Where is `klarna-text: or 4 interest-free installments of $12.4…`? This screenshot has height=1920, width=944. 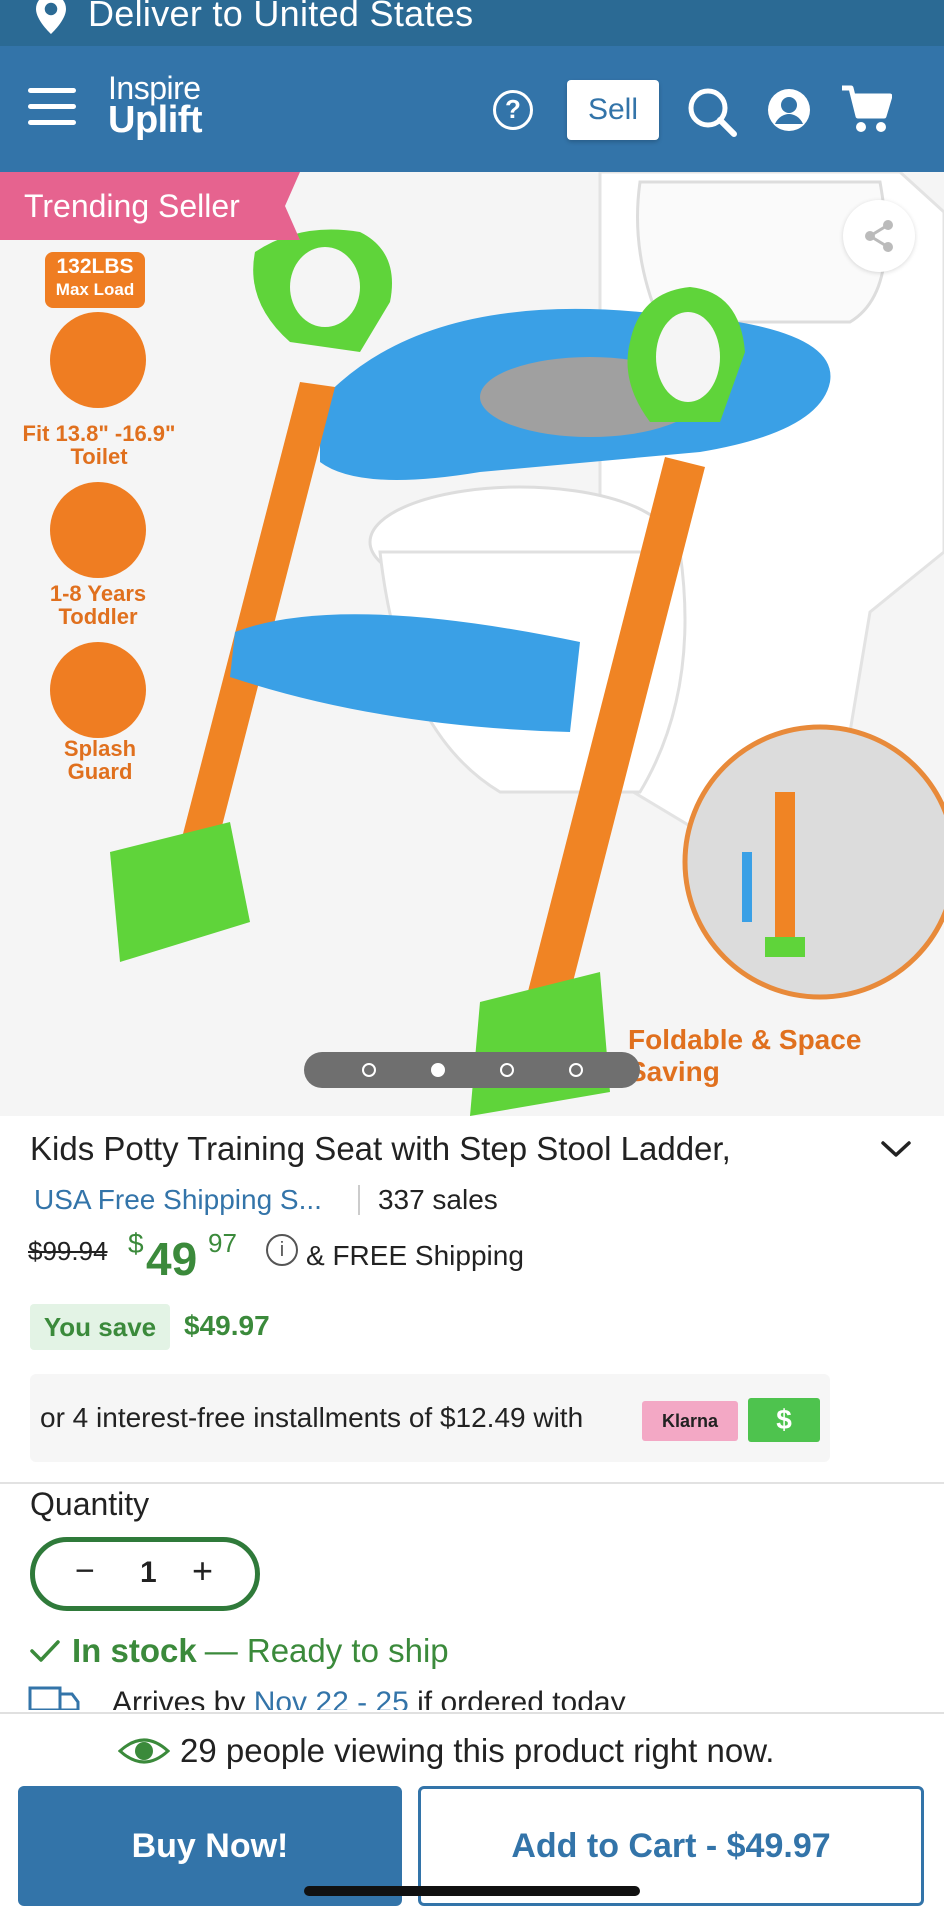 klarna-text: or 4 interest-free installments of $12.4… is located at coordinates (312, 1417).